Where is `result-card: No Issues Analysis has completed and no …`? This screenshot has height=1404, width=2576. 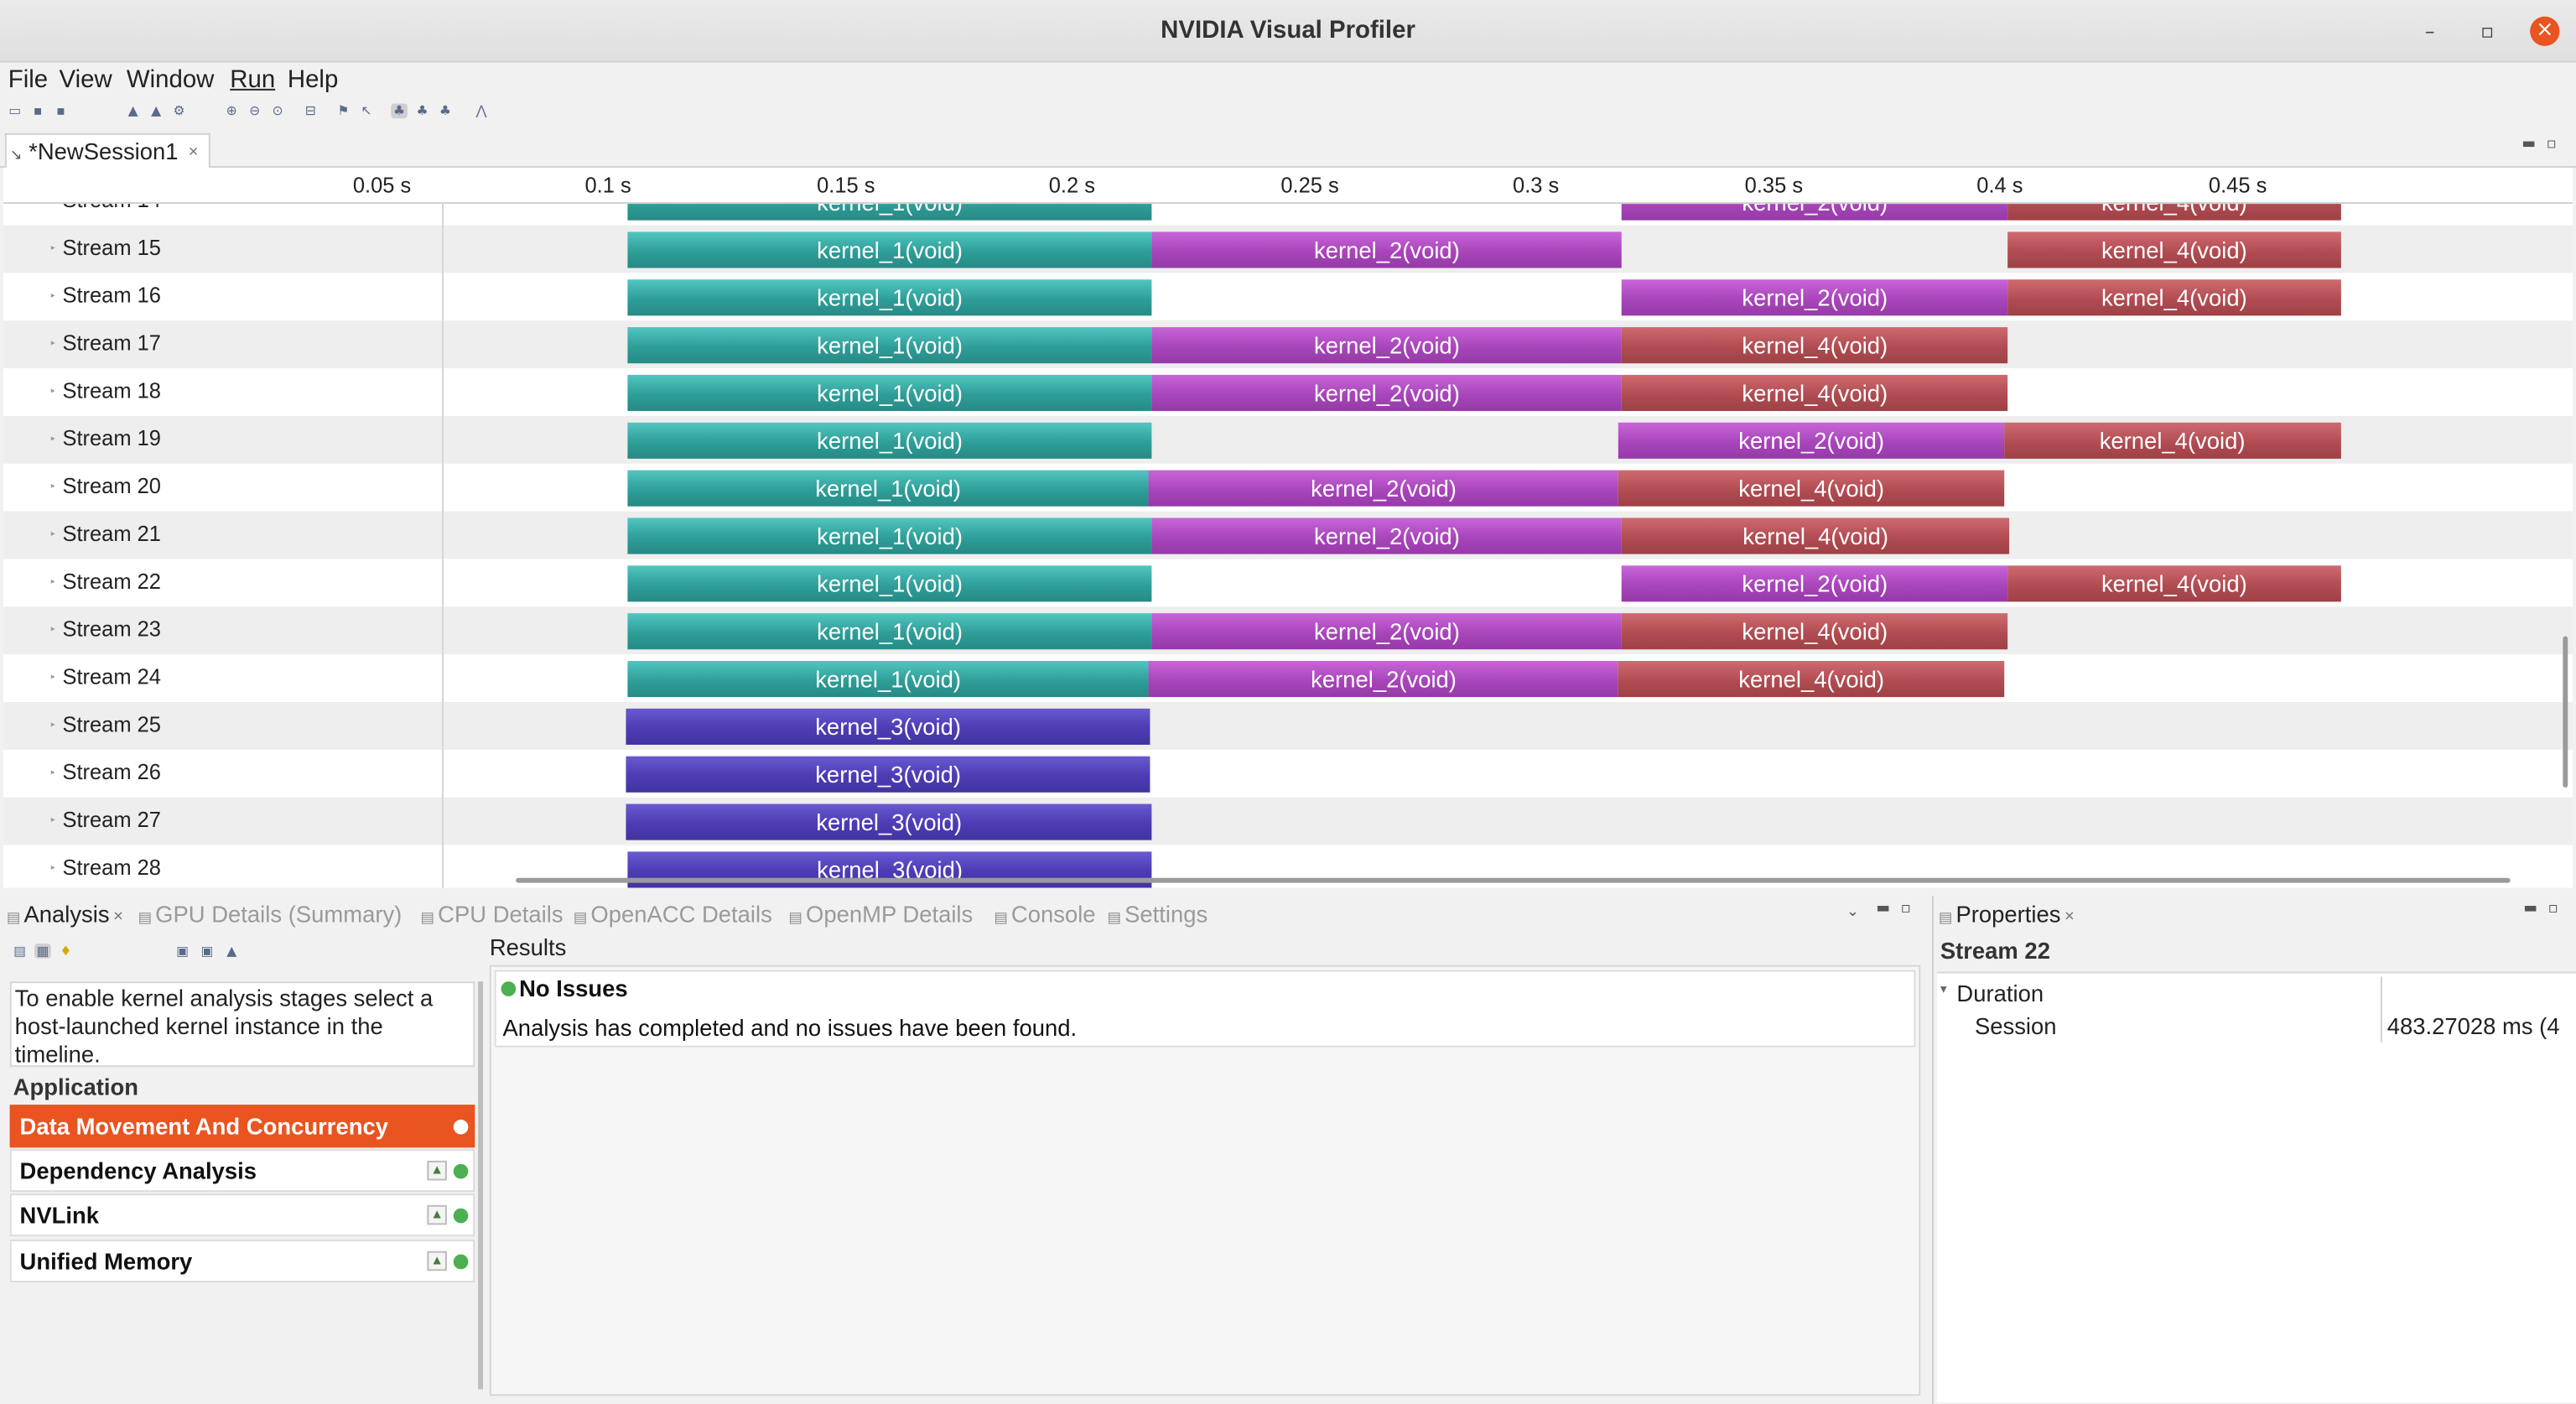
result-card: No Issues Analysis has completed and no … is located at coordinates (1205, 1009).